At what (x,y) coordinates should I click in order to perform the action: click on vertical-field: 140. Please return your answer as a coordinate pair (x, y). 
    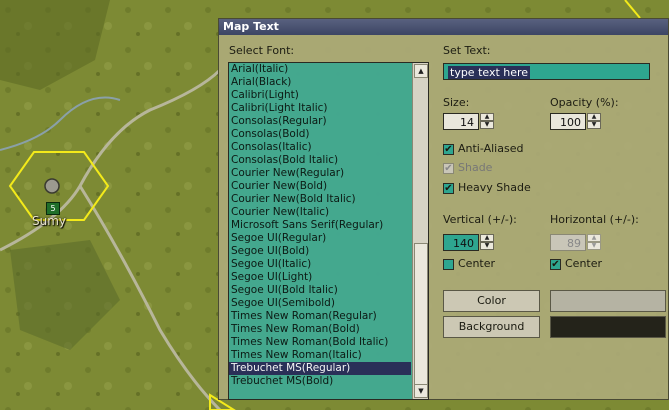
    Looking at the image, I should click on (461, 242).